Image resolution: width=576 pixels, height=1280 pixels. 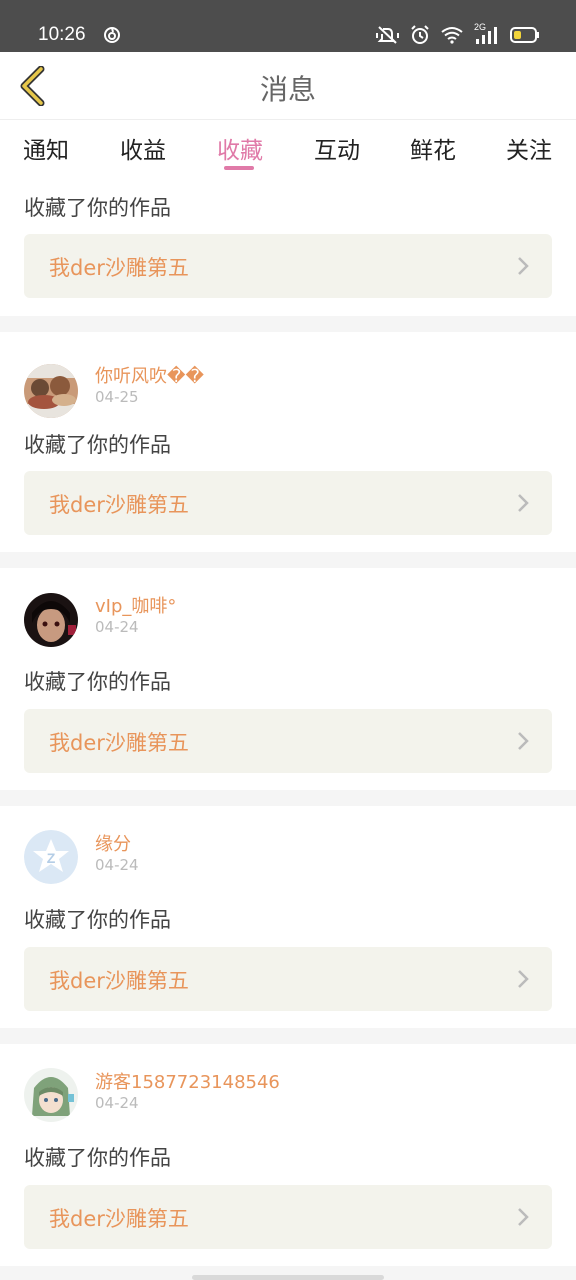 What do you see at coordinates (287, 89) in the screenshot?
I see `page-title: 消息` at bounding box center [287, 89].